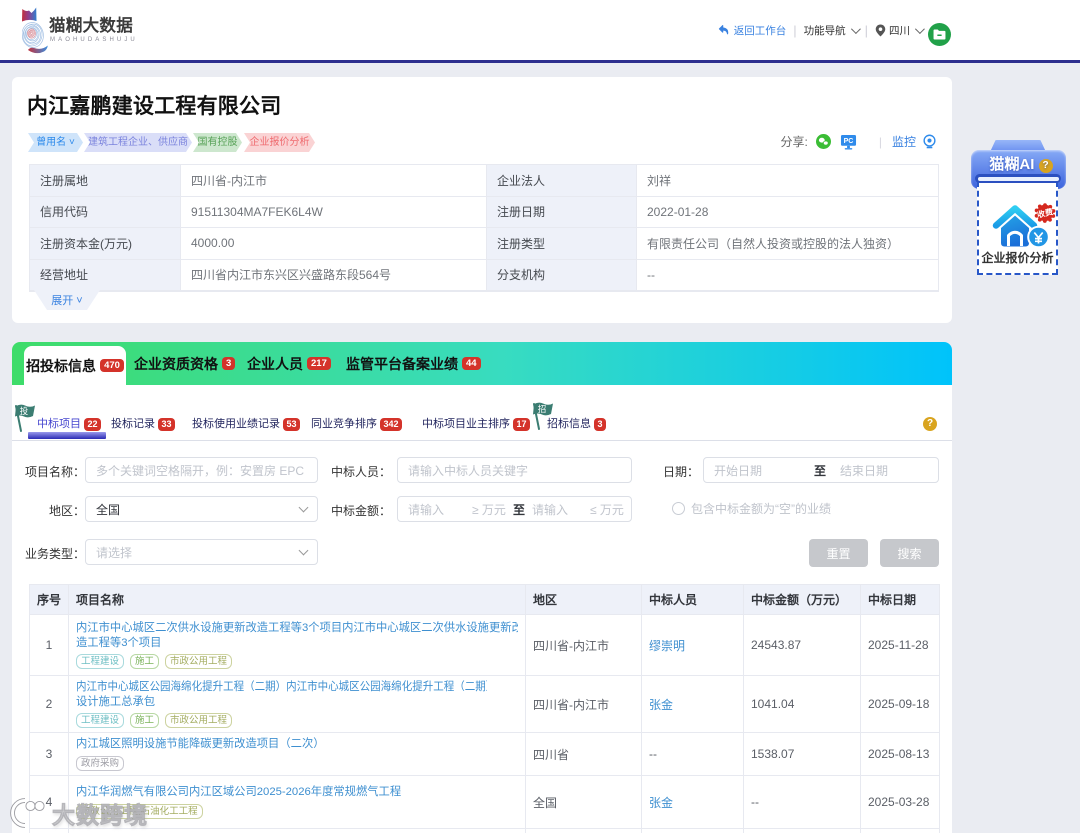  Describe the element at coordinates (542, 409) in the screenshot. I see `svg-text: 招` at that location.